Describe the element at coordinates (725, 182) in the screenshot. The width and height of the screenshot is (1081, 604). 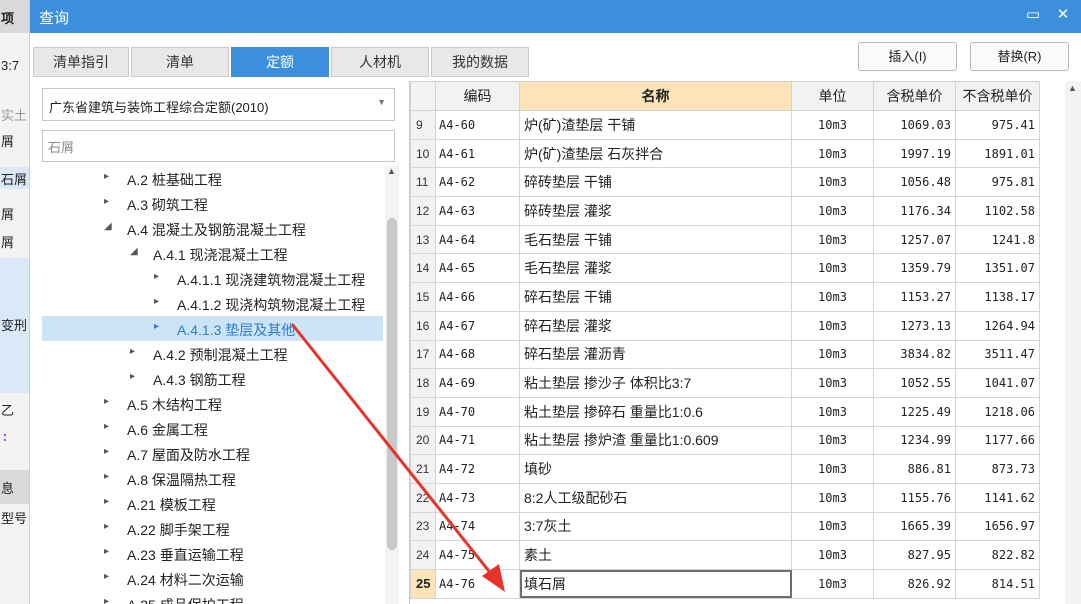
I see `table-row: 11 A4-62 碎砖垫层 干铺 10m3 1056.48 975.81` at that location.